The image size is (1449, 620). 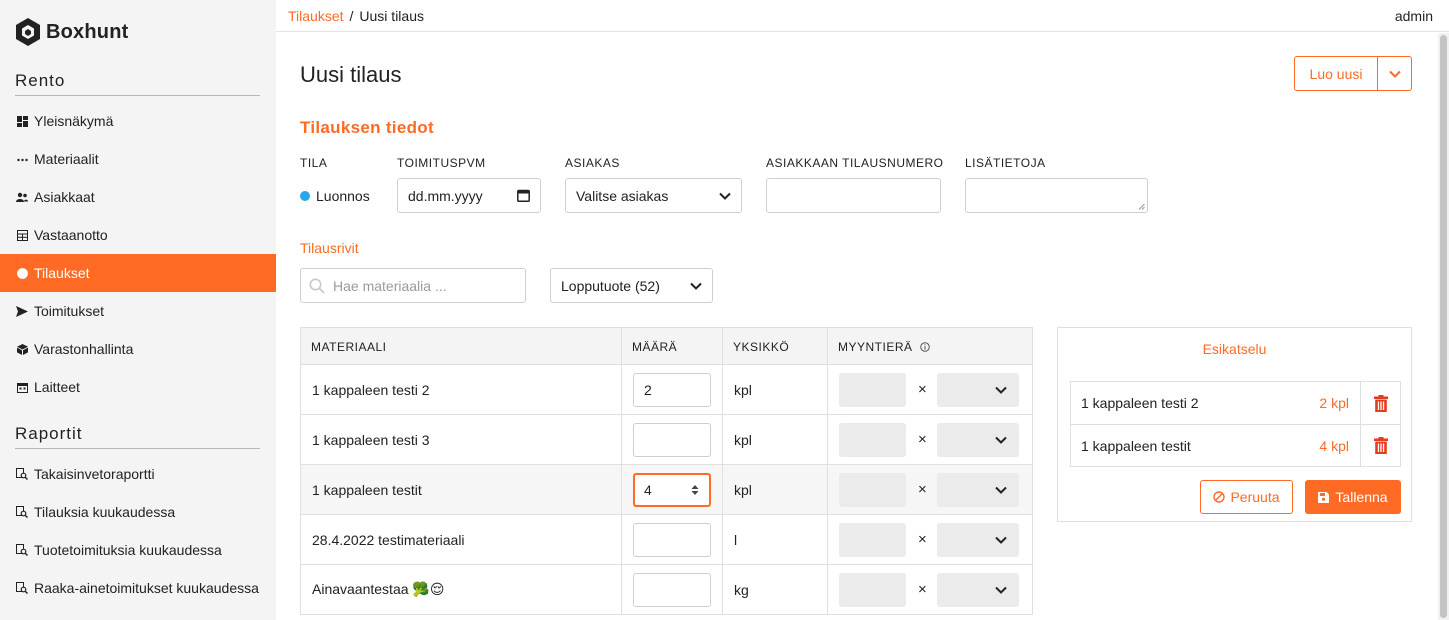 What do you see at coordinates (22, 349) in the screenshot?
I see `box-icon` at bounding box center [22, 349].